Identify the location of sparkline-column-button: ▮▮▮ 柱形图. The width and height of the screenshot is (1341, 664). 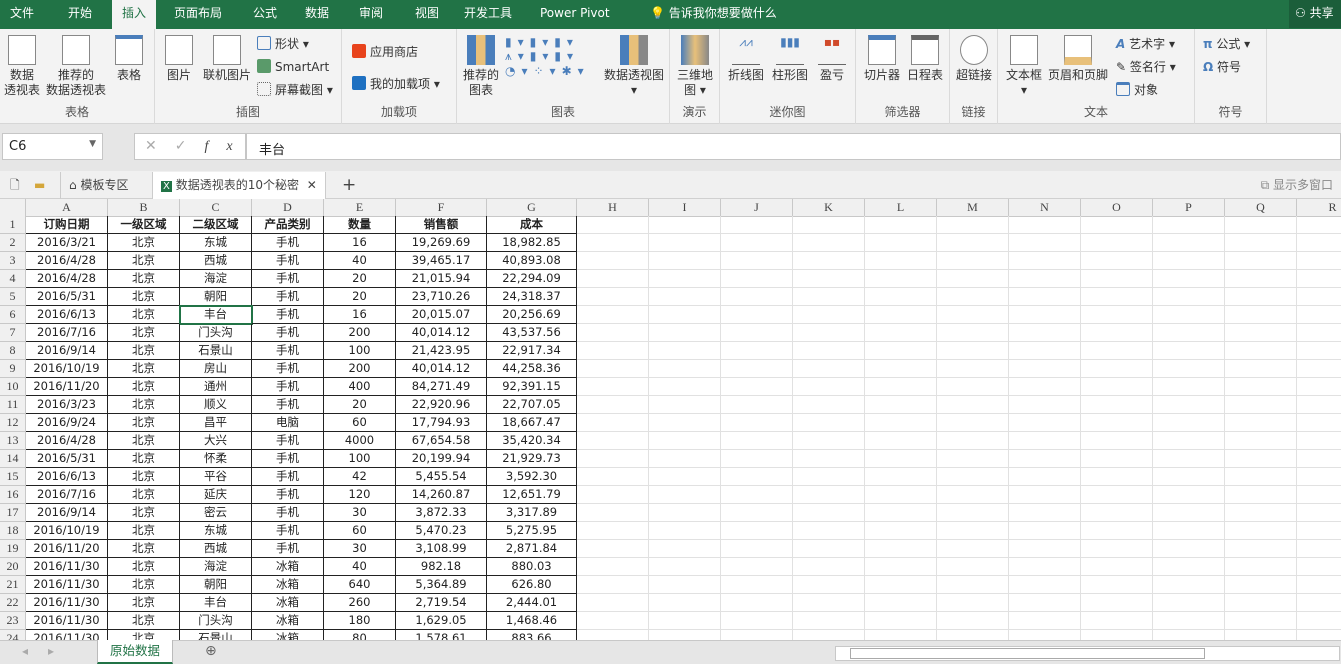
(790, 59).